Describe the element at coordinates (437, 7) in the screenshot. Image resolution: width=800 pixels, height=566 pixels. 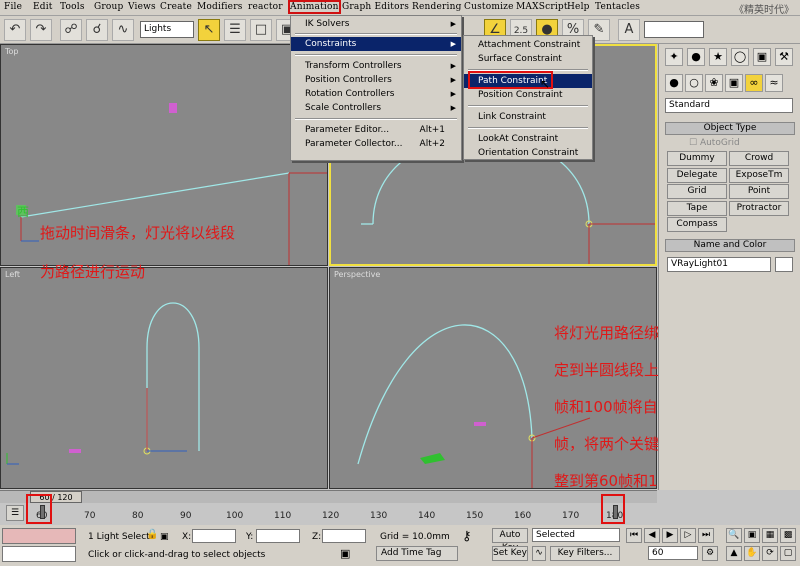
I see `menu-rendering: Rendering` at that location.